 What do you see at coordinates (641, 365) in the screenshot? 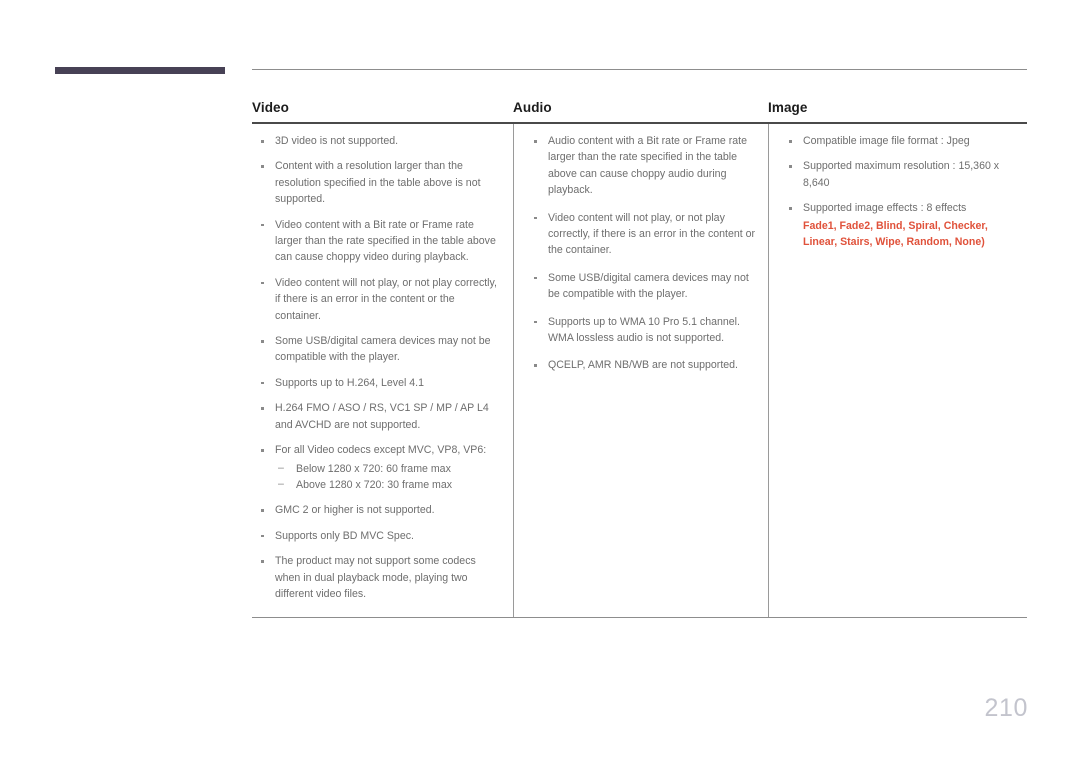
I see `list-item: QCELP, AMR NB/WB are not supported.` at bounding box center [641, 365].